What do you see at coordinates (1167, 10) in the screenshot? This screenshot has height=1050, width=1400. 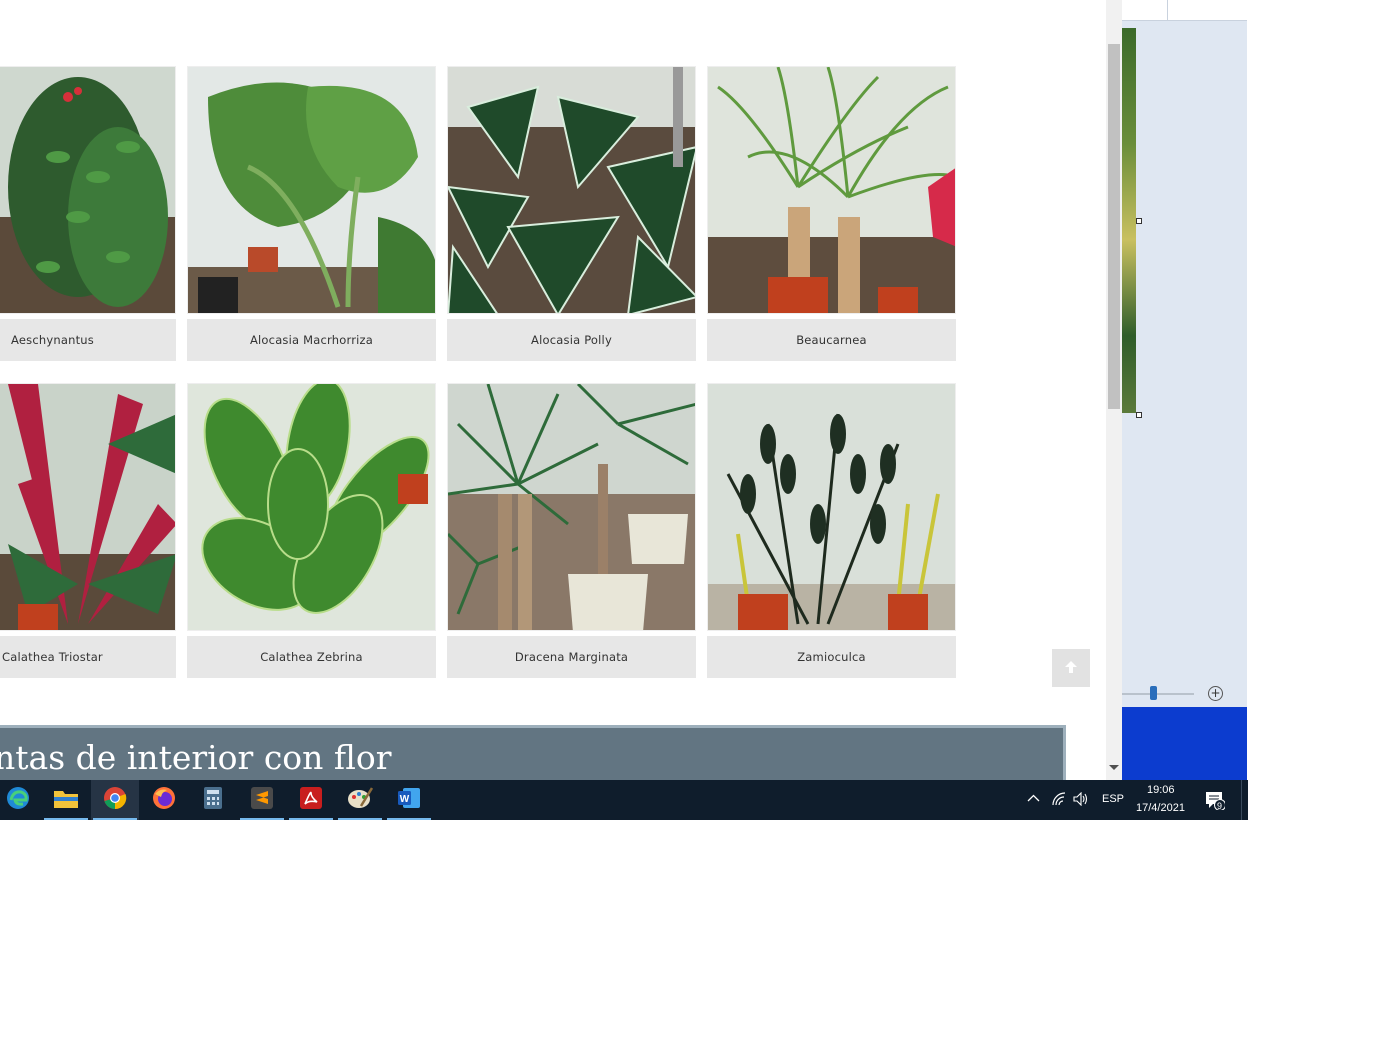 I see `toolbar-divider` at bounding box center [1167, 10].